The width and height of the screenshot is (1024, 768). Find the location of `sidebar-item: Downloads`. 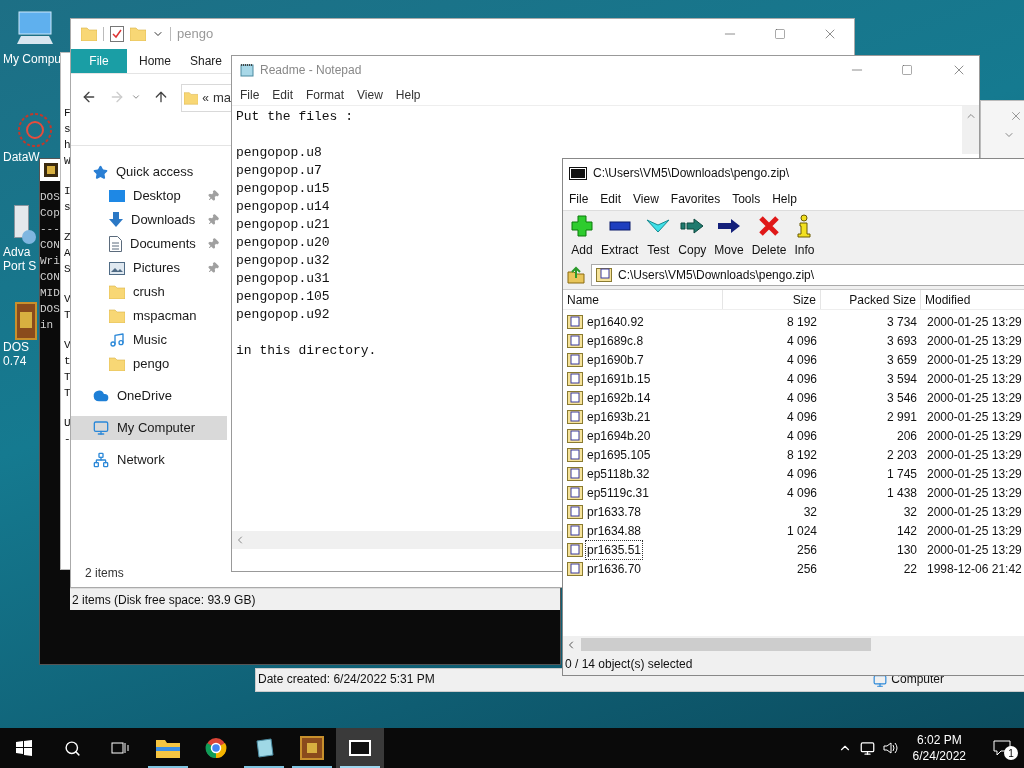

sidebar-item: Downloads is located at coordinates (149, 220).